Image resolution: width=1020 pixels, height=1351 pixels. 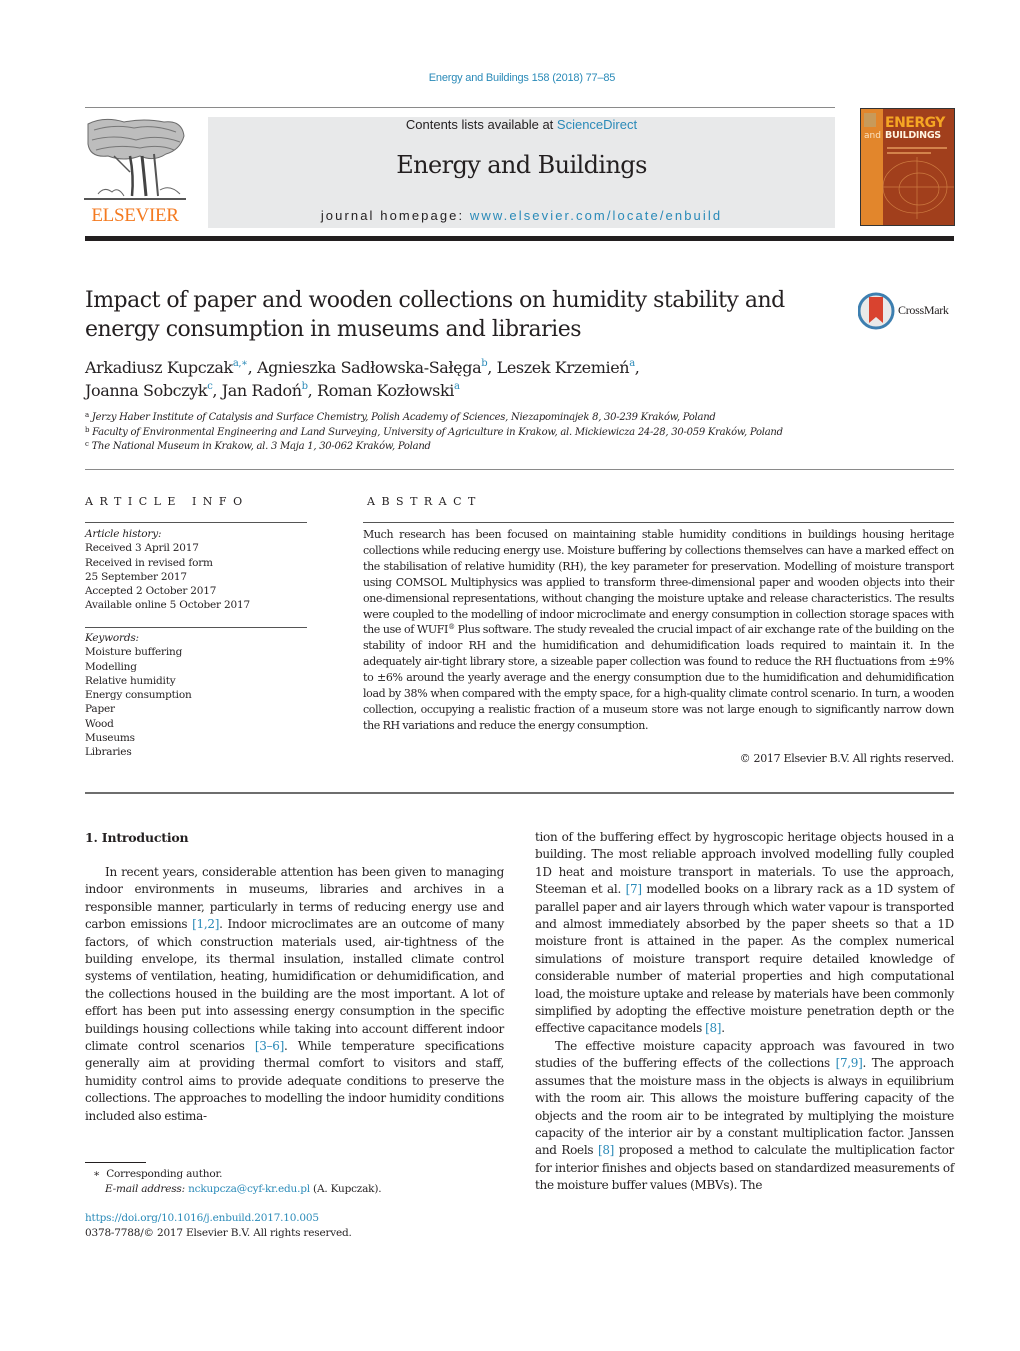 I want to click on keyword: Wood, so click(x=99, y=723).